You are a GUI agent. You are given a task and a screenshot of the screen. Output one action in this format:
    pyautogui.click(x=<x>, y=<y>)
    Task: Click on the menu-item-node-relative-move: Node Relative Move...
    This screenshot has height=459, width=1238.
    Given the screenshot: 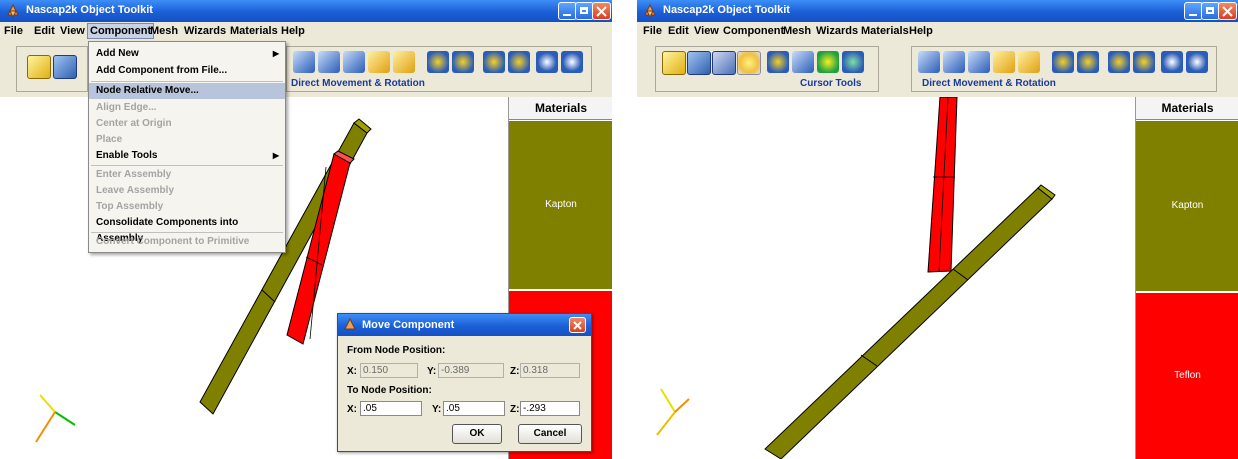 What is the action you would take?
    pyautogui.click(x=187, y=91)
    